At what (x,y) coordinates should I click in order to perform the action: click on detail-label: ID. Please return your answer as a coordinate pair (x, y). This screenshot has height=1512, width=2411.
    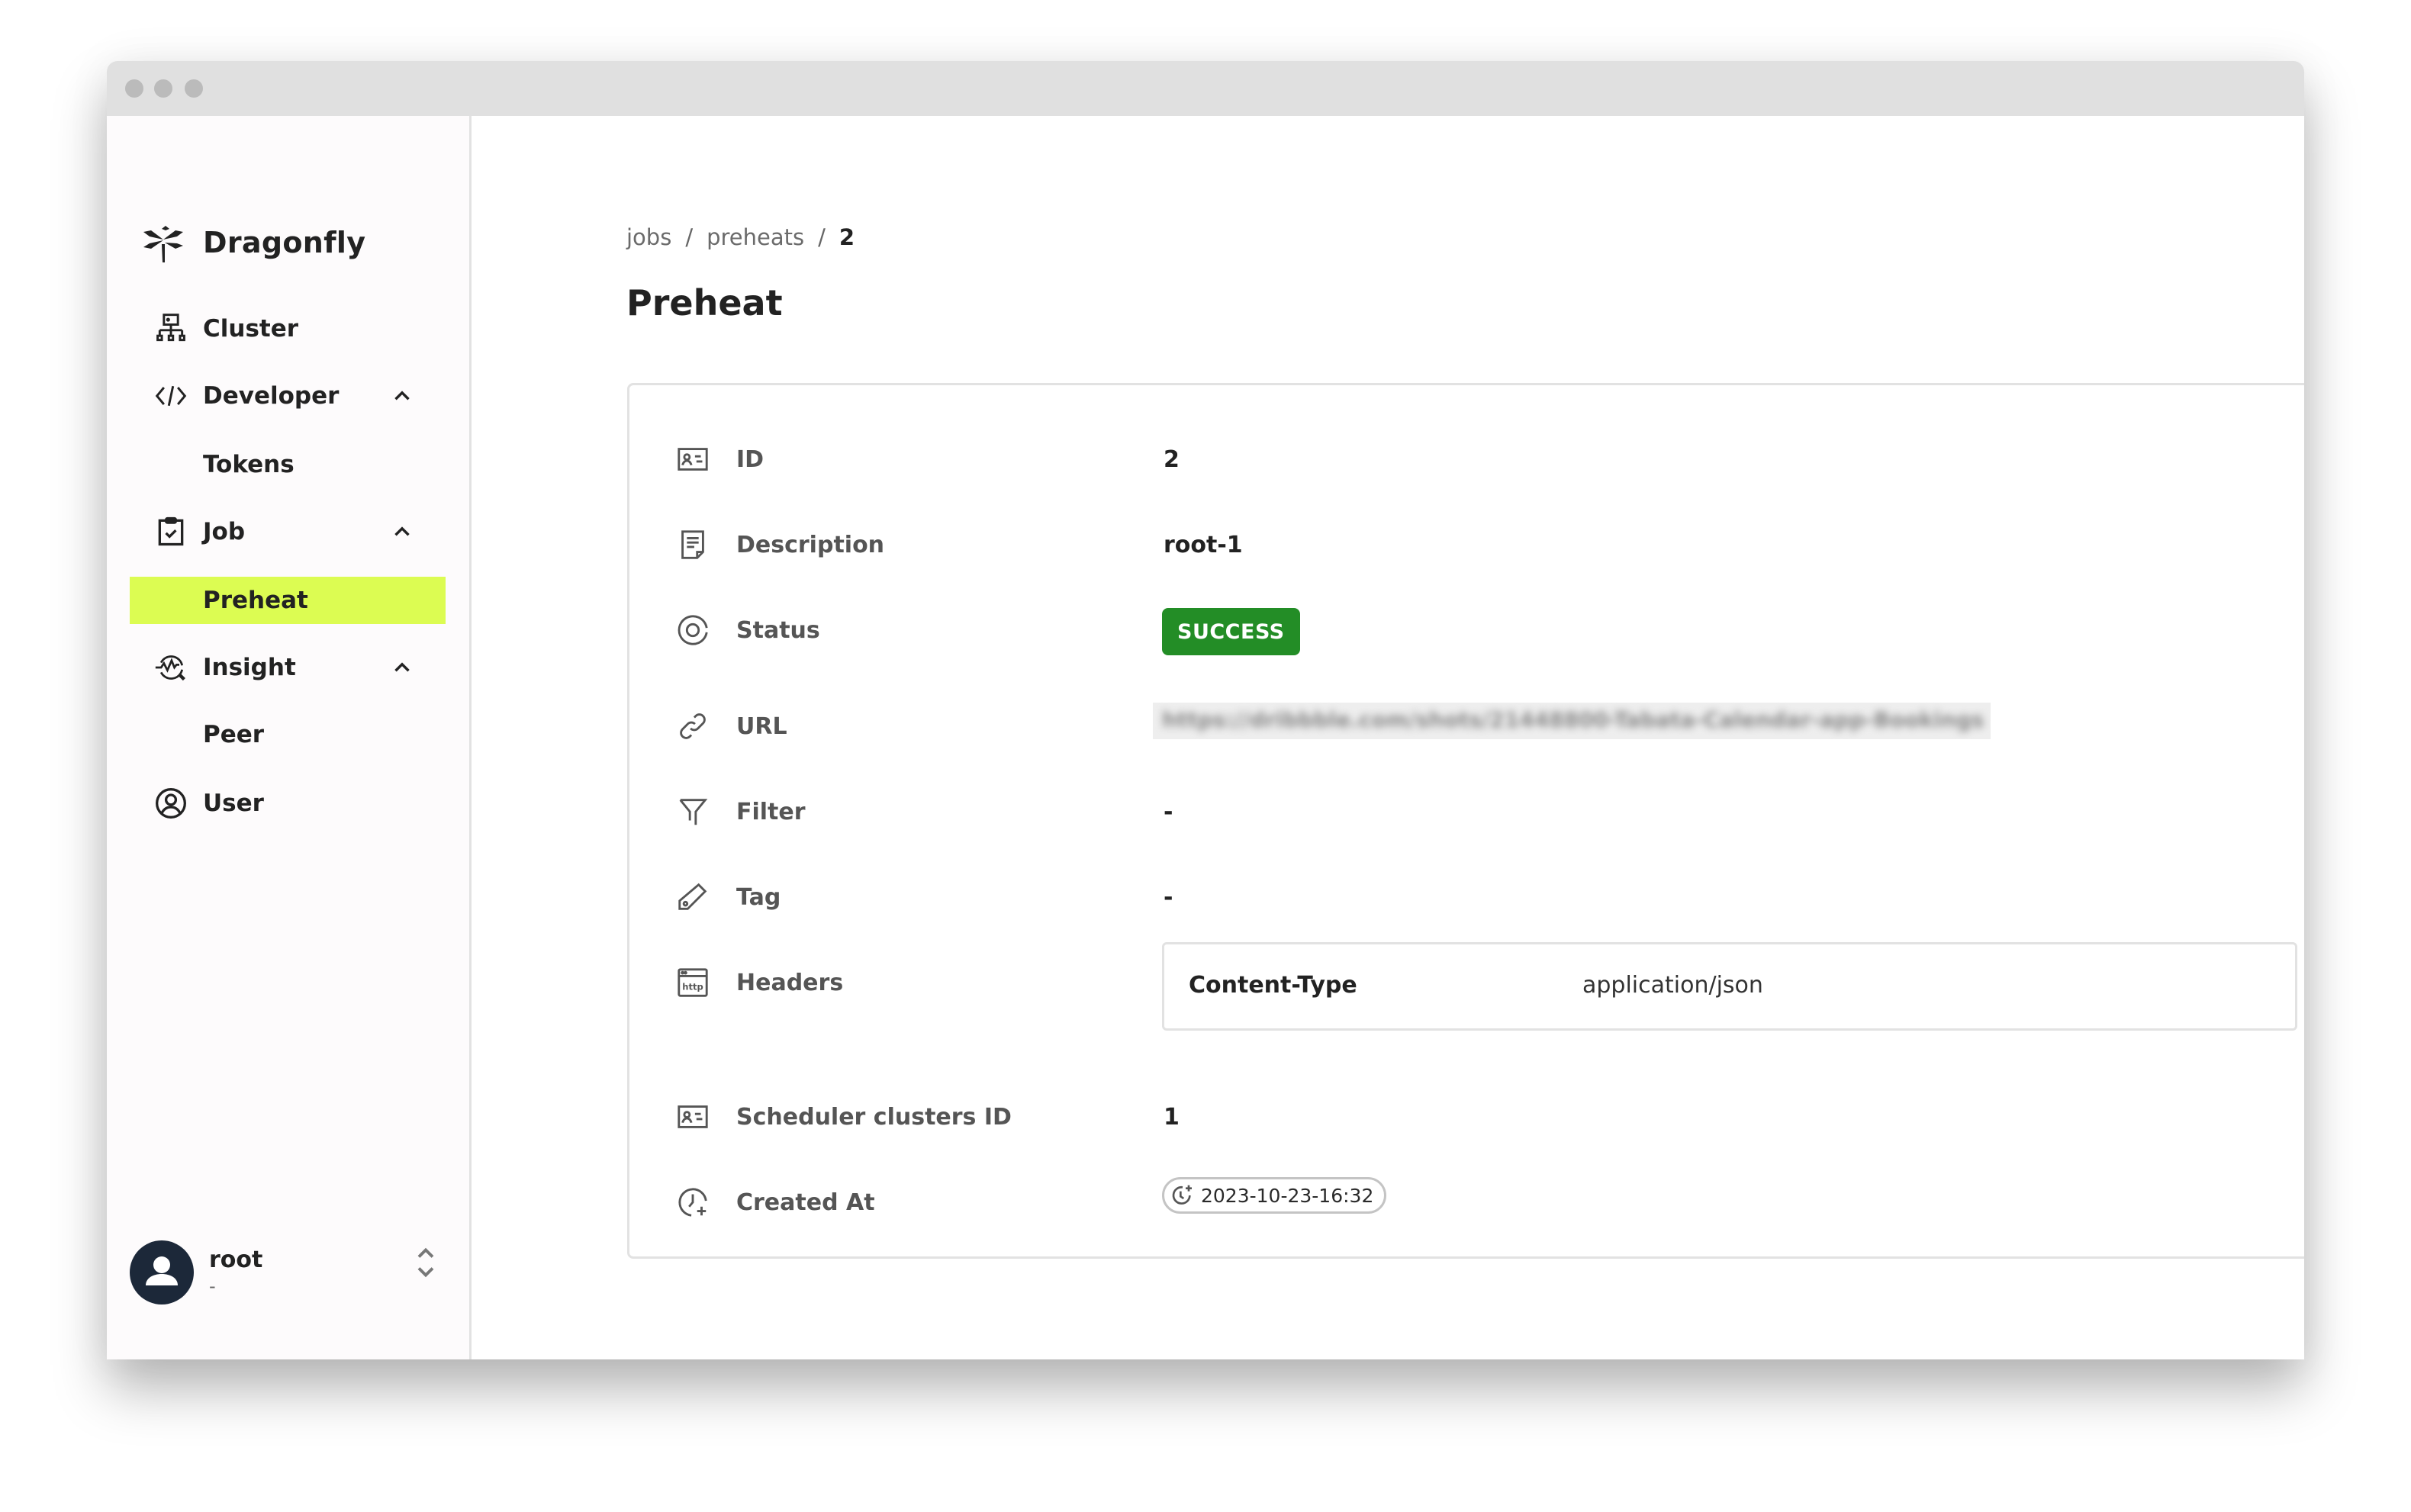
    Looking at the image, I should click on (750, 460).